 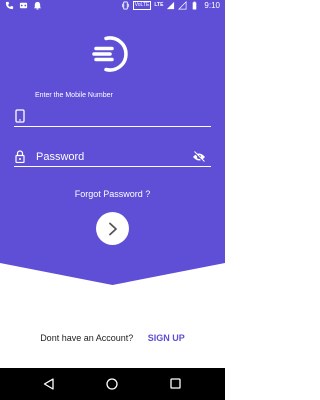 What do you see at coordinates (9, 5) in the screenshot?
I see `phone-call-icon` at bounding box center [9, 5].